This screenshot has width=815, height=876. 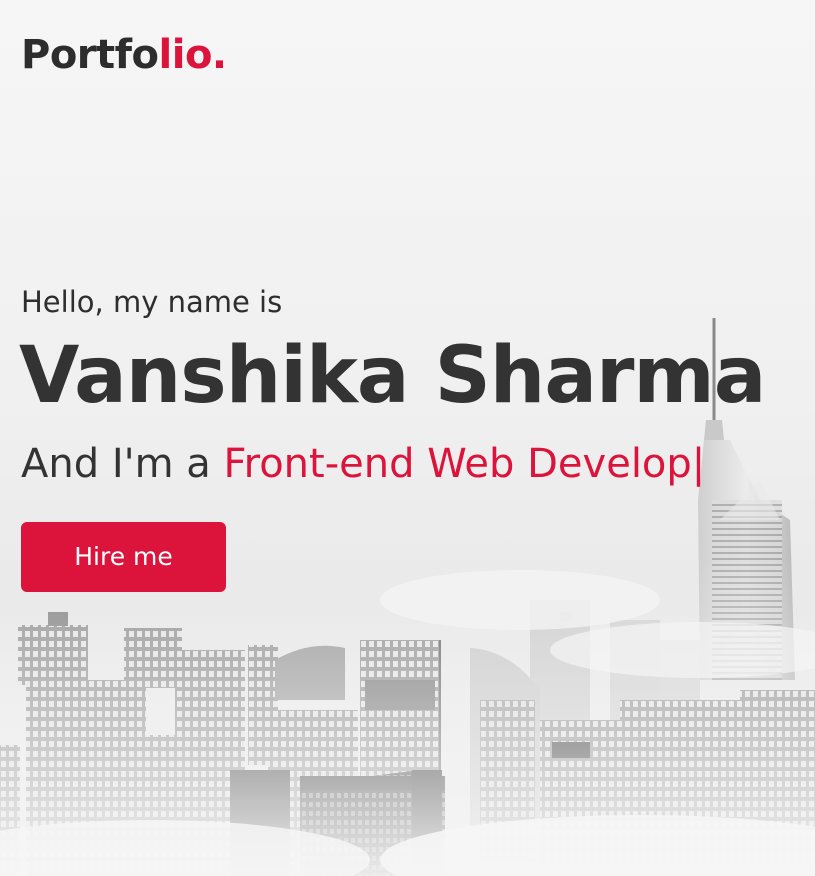 What do you see at coordinates (122, 464) in the screenshot?
I see `role-prefix: And I'm a` at bounding box center [122, 464].